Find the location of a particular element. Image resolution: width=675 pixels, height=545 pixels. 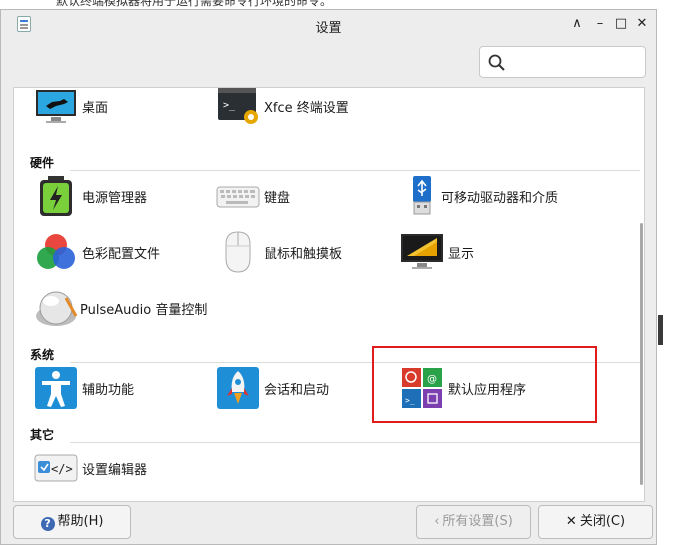

volume-knob-icon is located at coordinates (57, 308).